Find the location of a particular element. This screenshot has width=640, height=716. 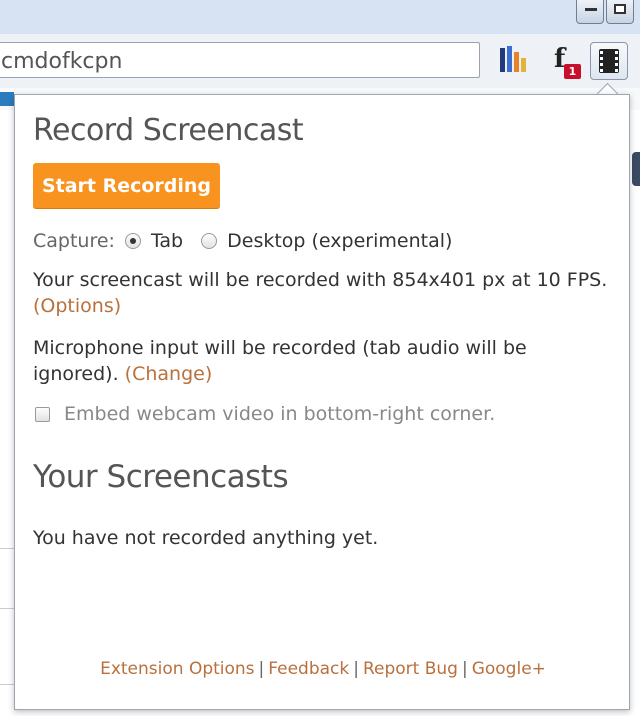

window-controls is located at coordinates (605, 12).